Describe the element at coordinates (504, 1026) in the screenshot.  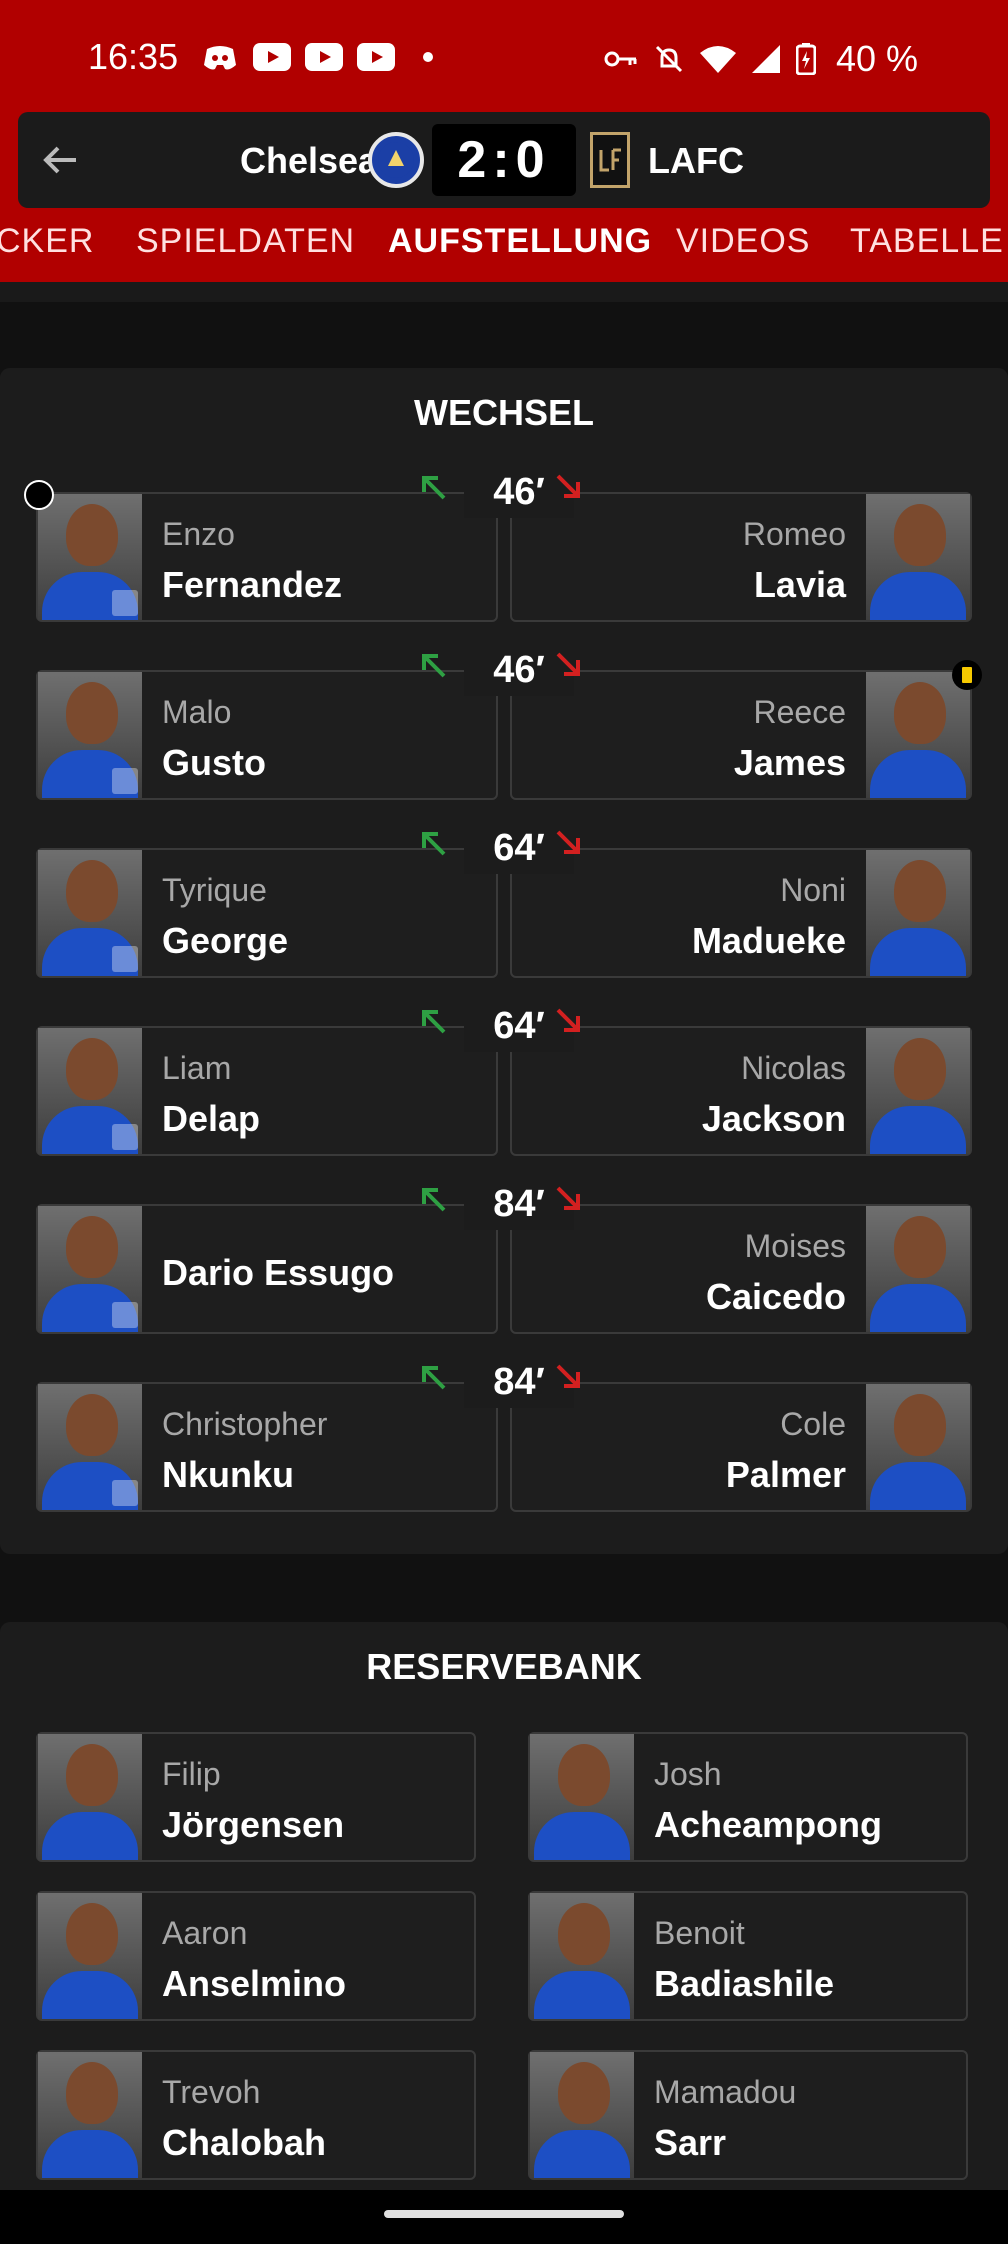
I see `substitution-minute-bar: 64′` at that location.